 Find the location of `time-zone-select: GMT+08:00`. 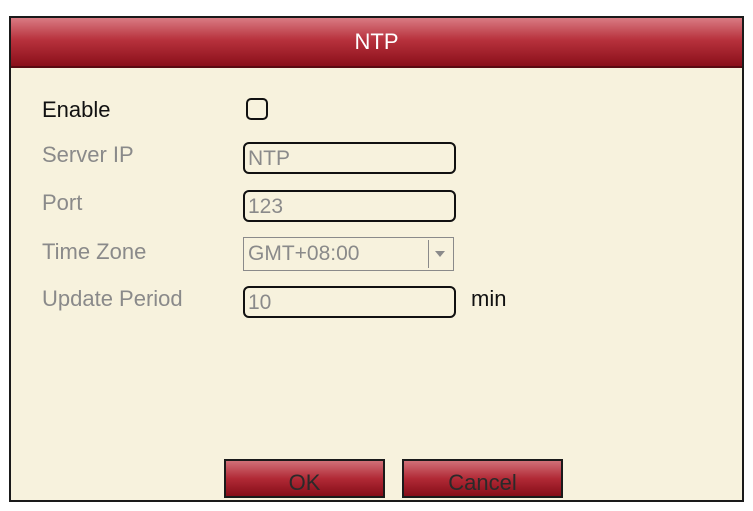

time-zone-select: GMT+08:00 is located at coordinates (348, 254).